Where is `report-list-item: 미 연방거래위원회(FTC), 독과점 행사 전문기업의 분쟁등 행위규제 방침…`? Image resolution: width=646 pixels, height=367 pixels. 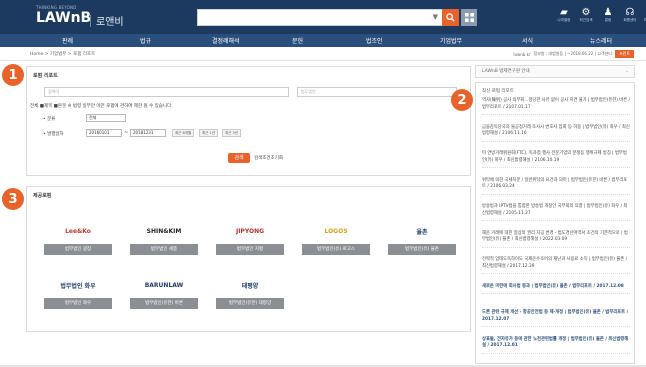
report-list-item: 미 연방거래위원회(FTC), 독과점 행사 전문기업의 분쟁등 행위규제 방침… is located at coordinates (556, 159).